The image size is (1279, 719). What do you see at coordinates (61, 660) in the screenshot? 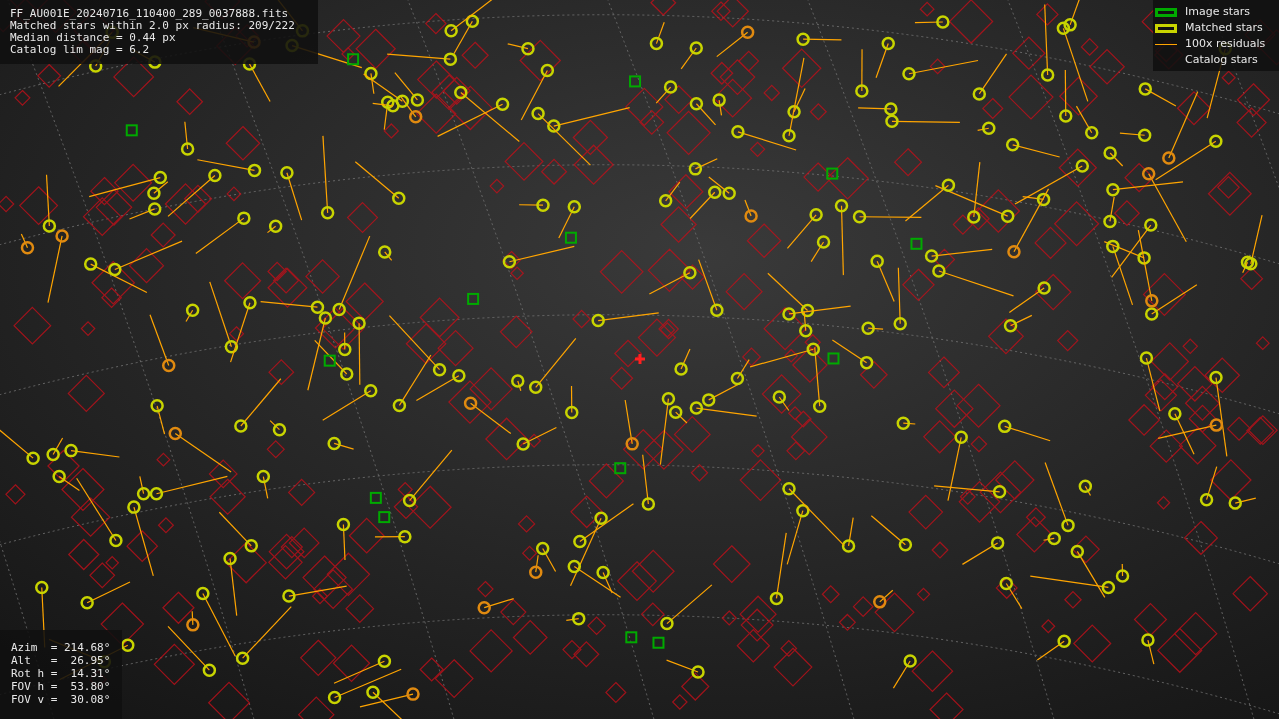
I see `pointing-text: Alt = 26.95°` at bounding box center [61, 660].